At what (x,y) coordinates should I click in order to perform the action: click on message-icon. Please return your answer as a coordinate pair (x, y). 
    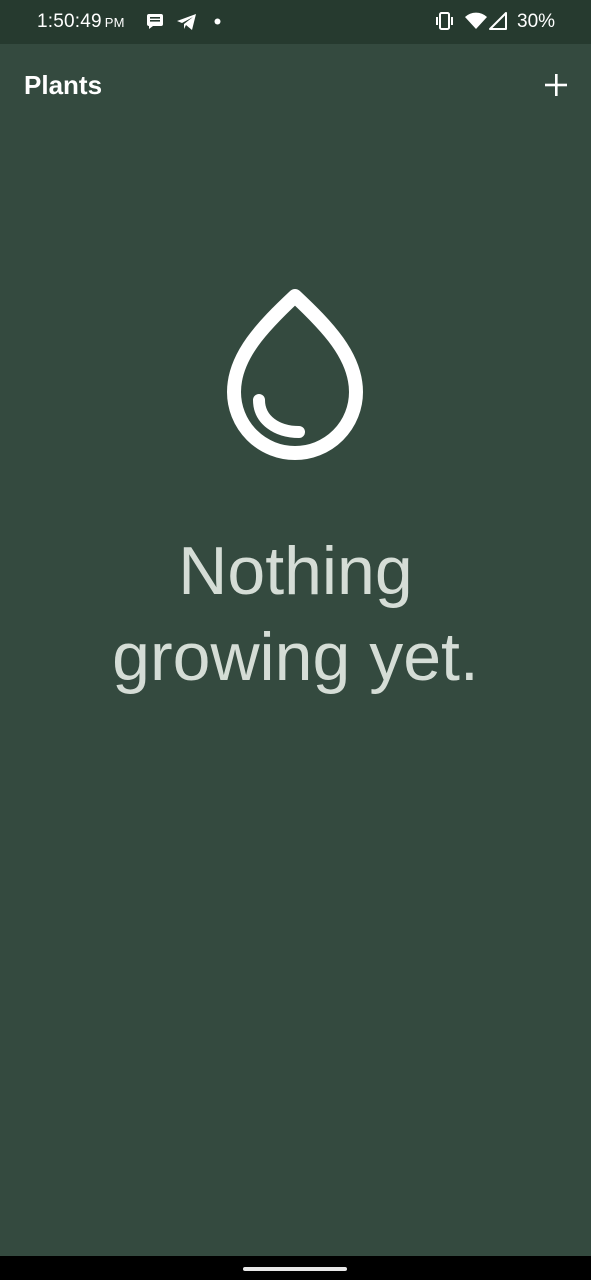
    Looking at the image, I should click on (155, 21).